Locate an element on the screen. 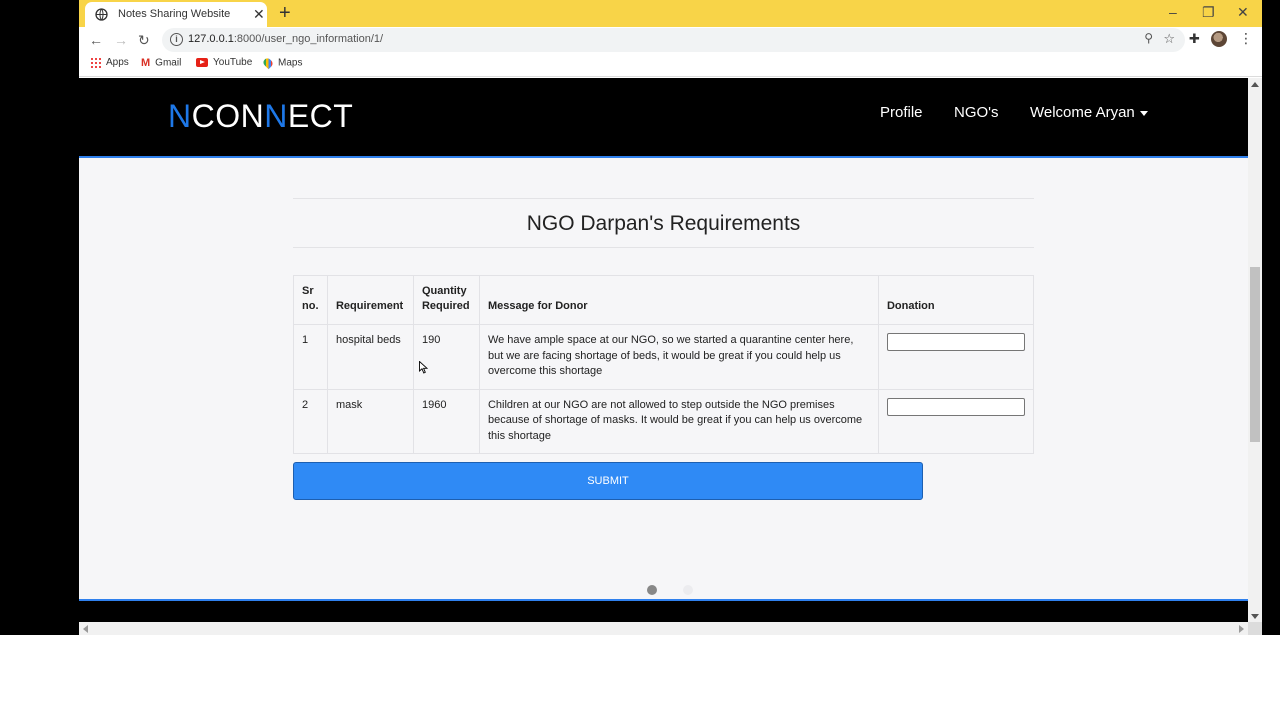 Image resolution: width=1280 pixels, height=720 pixels. col-header-quantity: Quantity Required is located at coordinates (446, 300).